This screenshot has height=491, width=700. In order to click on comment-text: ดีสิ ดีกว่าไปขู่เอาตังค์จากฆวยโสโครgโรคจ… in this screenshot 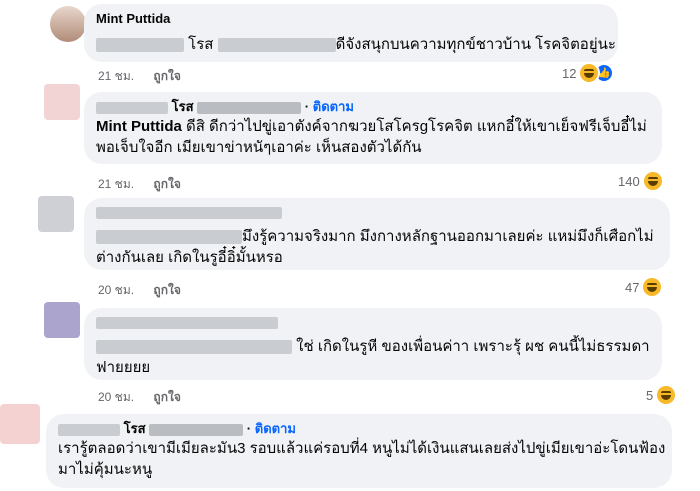, I will do `click(414, 126)`.